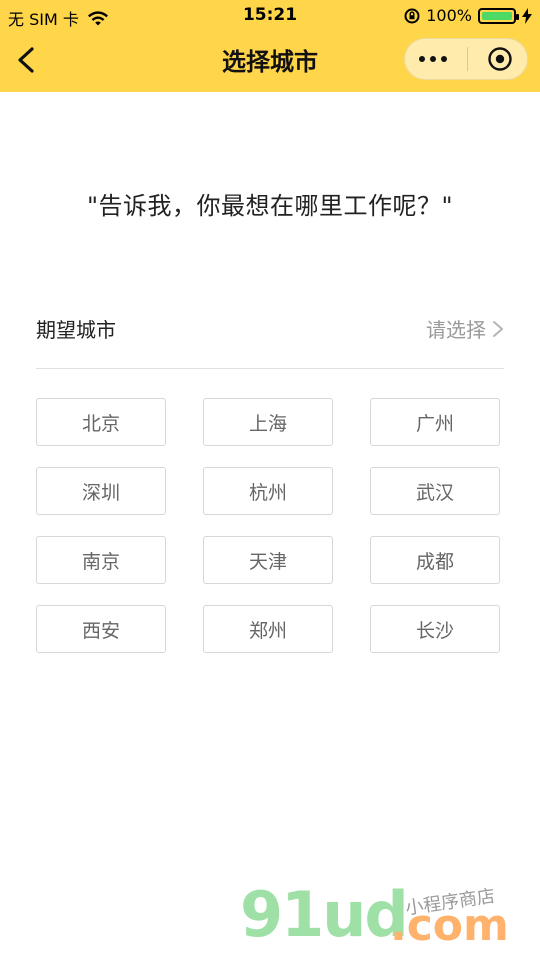 The height and width of the screenshot is (960, 540). Describe the element at coordinates (435, 491) in the screenshot. I see `city-button: 武汉` at that location.